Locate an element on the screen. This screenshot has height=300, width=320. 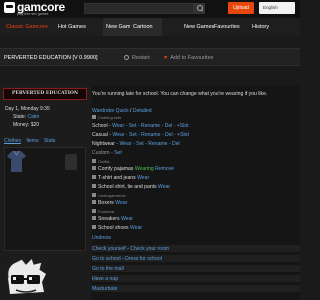
outfit-1-name: Comfy pajamas is located at coordinates (116, 169).